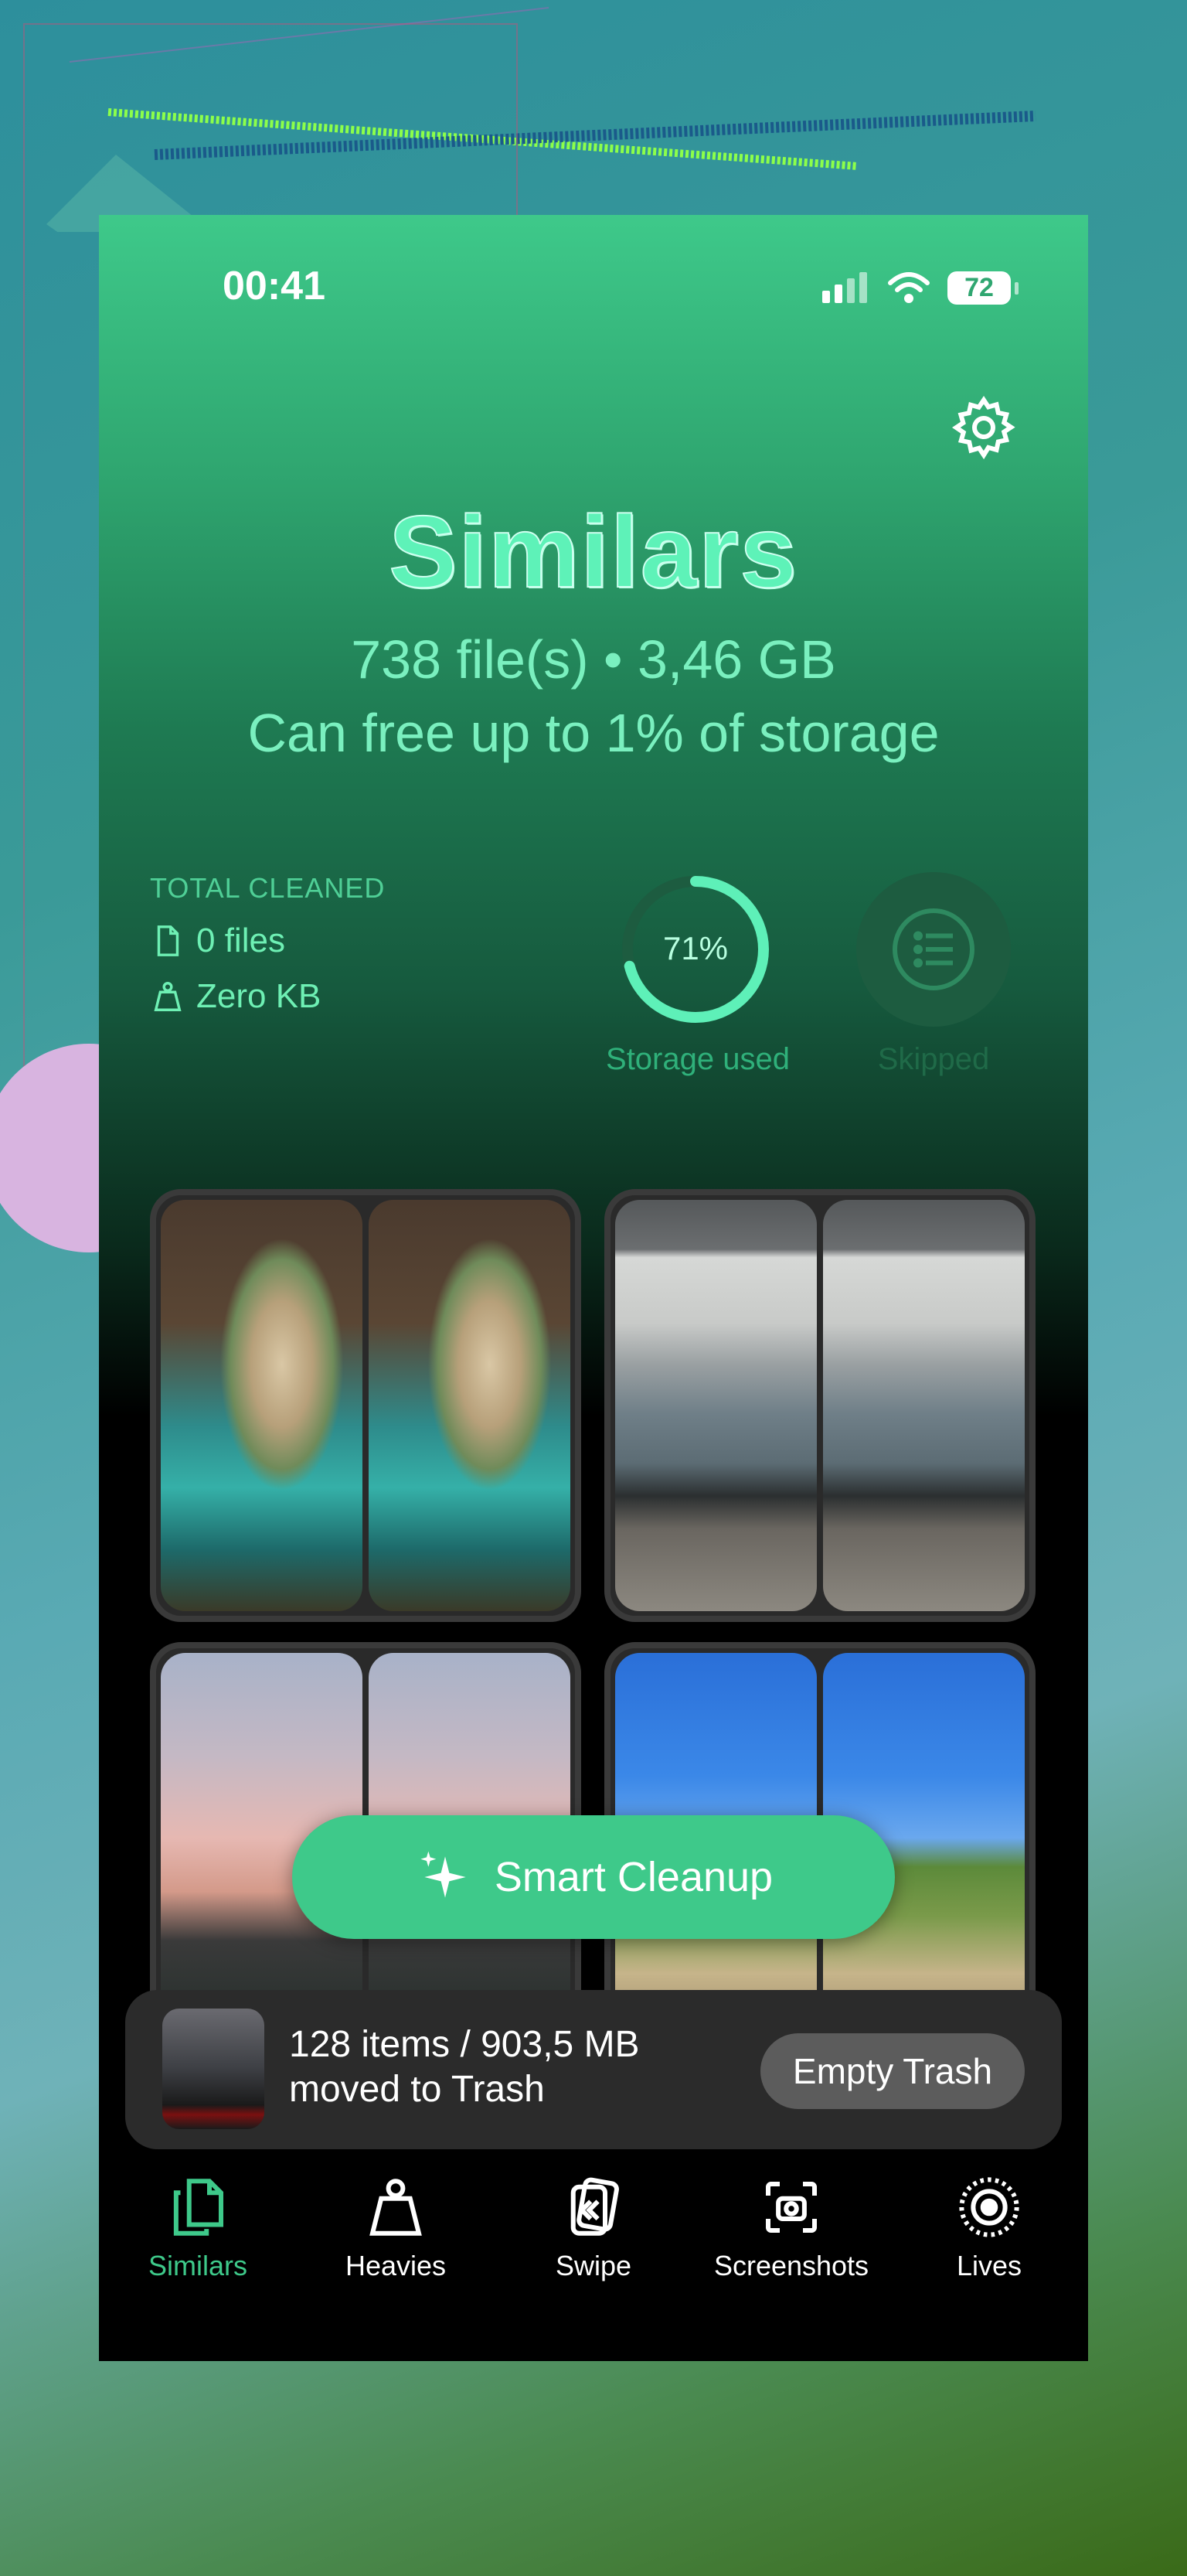 Image resolution: width=1187 pixels, height=2576 pixels. I want to click on swipe-cards-icon, so click(594, 2206).